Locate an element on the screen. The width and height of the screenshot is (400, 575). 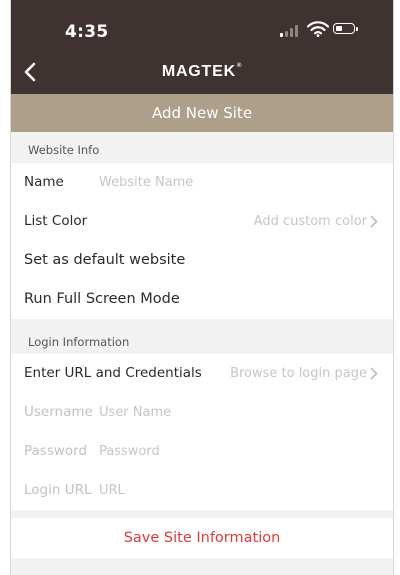
password-input: Password is located at coordinates (129, 451).